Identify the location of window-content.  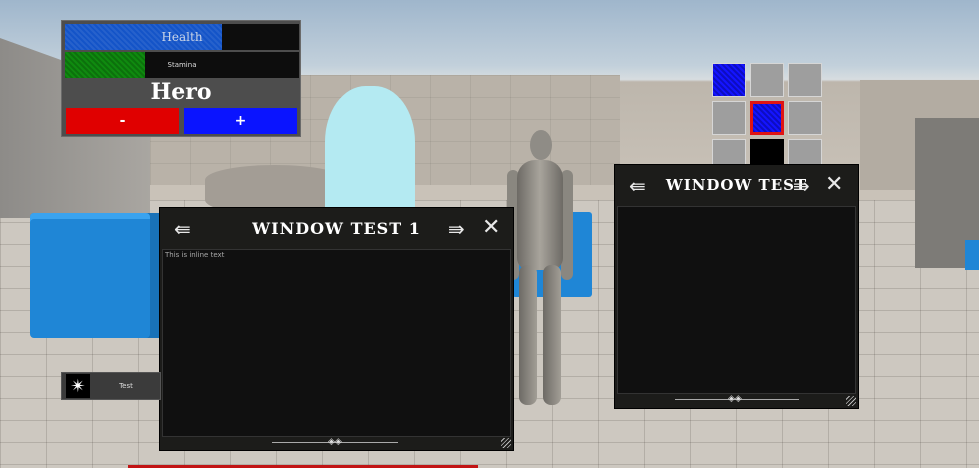
(736, 300).